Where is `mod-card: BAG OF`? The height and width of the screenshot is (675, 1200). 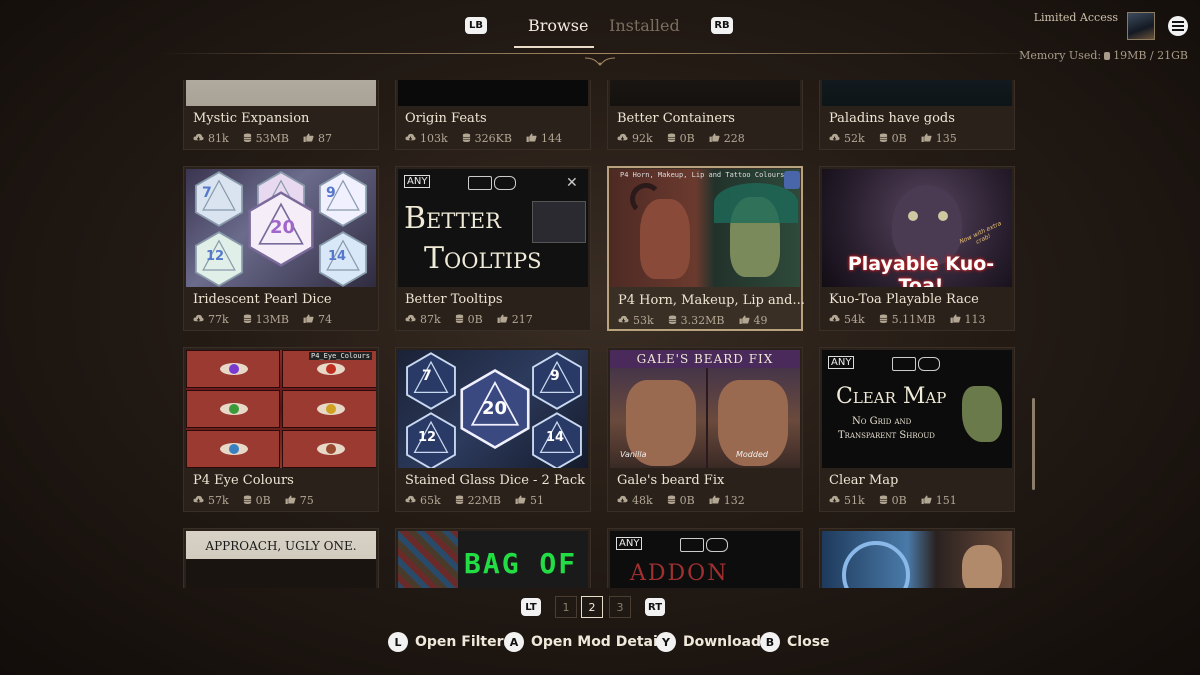
mod-card: BAG OF is located at coordinates (493, 558).